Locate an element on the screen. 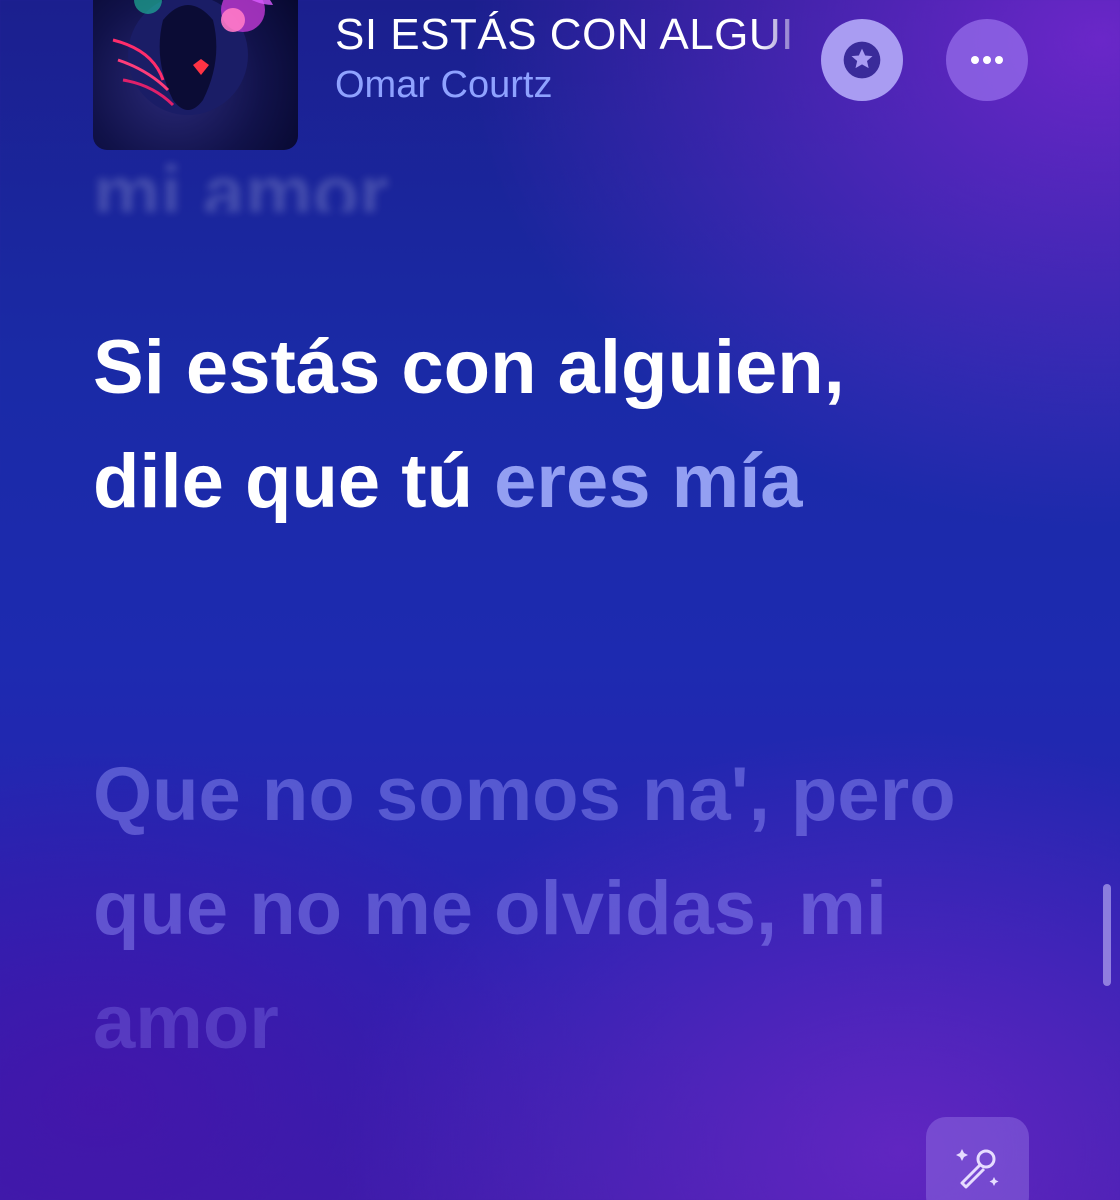 This screenshot has width=1120, height=1200. next-lyric-text-end: amor is located at coordinates (186, 1022).